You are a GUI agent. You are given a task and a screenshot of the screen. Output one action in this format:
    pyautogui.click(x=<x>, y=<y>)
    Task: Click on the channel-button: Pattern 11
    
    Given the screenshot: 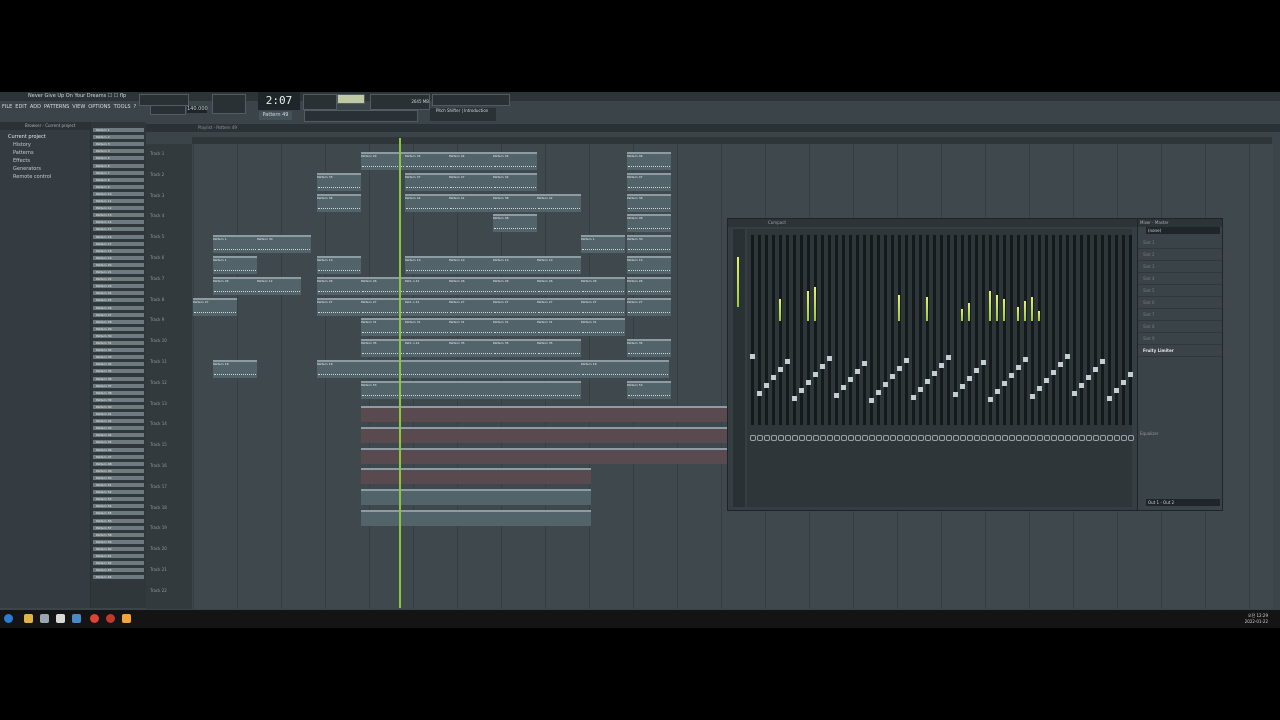 What is the action you would take?
    pyautogui.click(x=118, y=201)
    